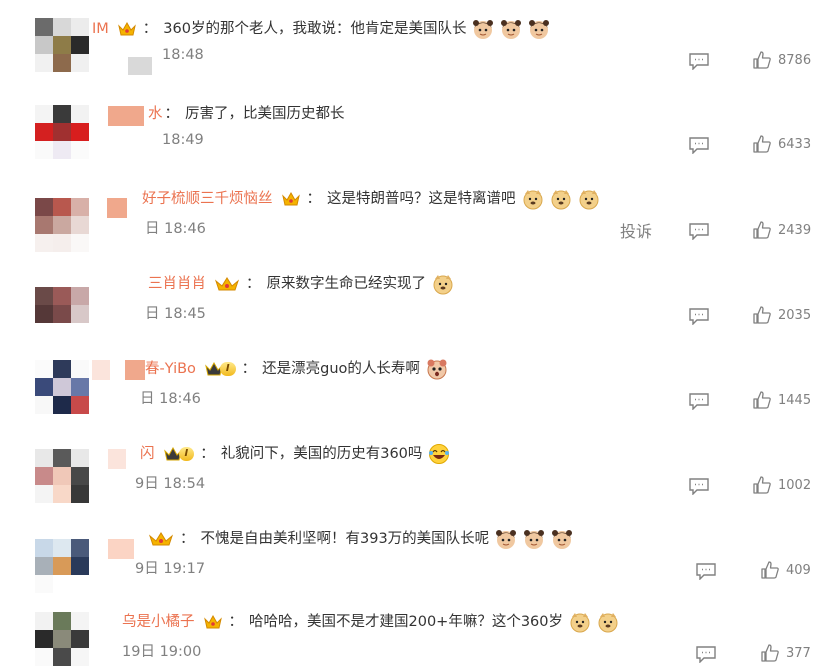  I want to click on like-button: 2439, so click(781, 230).